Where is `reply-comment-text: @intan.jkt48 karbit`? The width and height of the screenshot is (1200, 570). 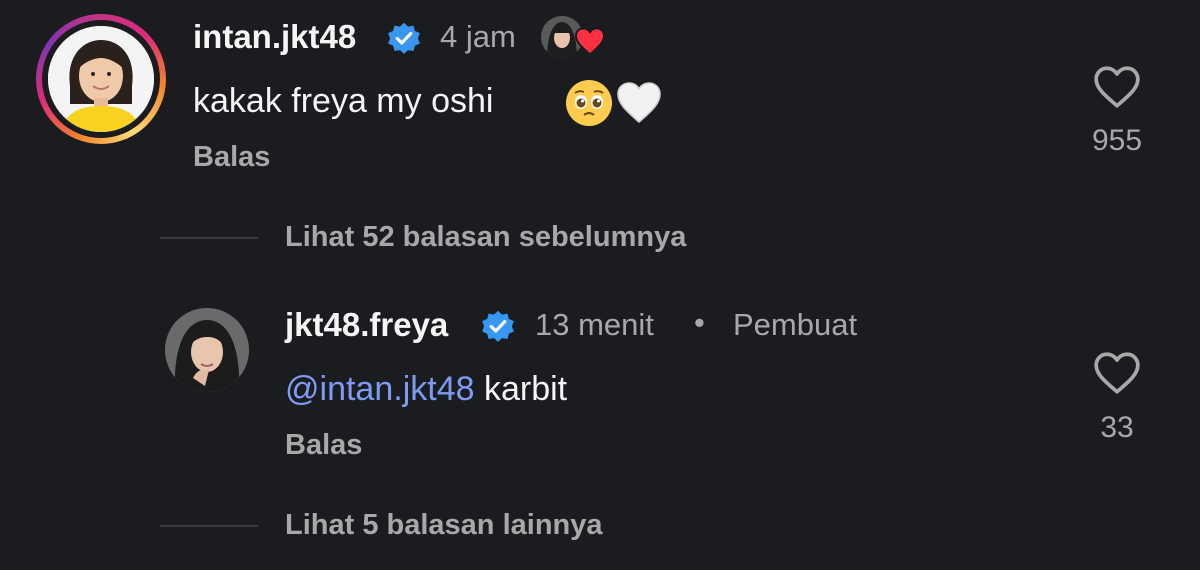
reply-comment-text: @intan.jkt48 karbit is located at coordinates (426, 389).